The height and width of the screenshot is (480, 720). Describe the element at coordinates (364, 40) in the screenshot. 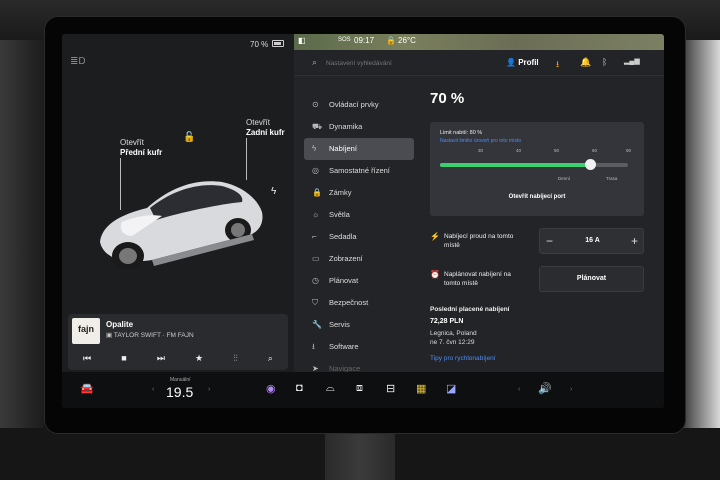

I see `clock-time: 09:17` at that location.